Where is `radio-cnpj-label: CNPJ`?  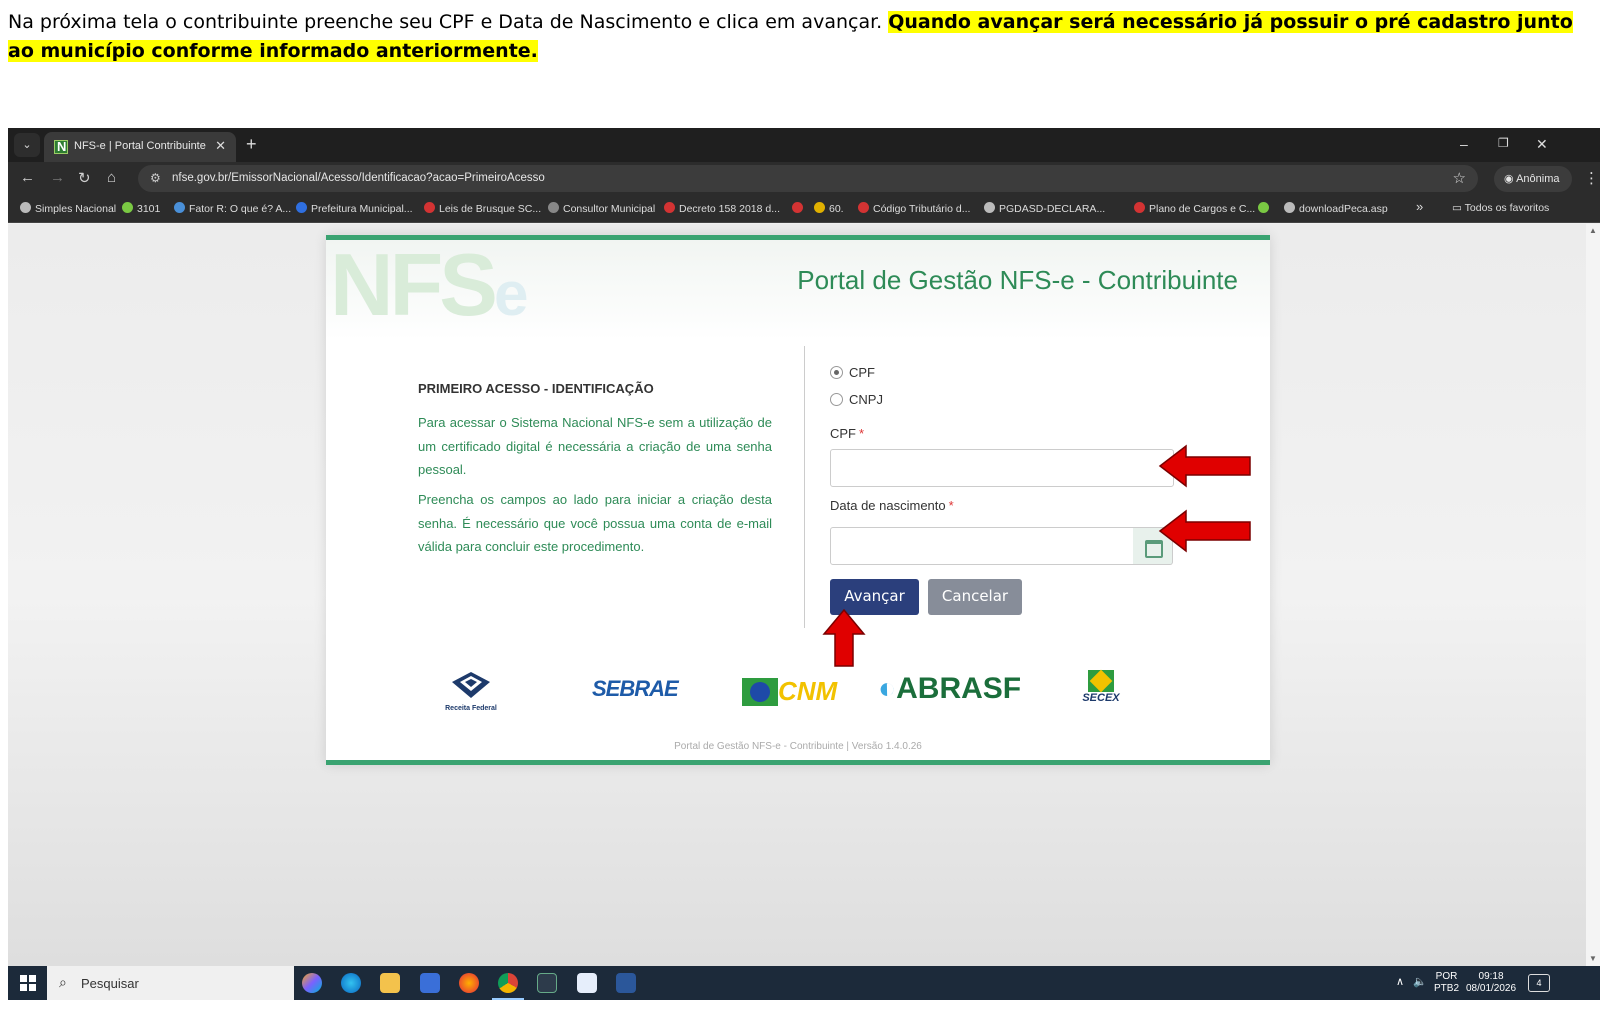
radio-cnpj-label: CNPJ is located at coordinates (866, 399).